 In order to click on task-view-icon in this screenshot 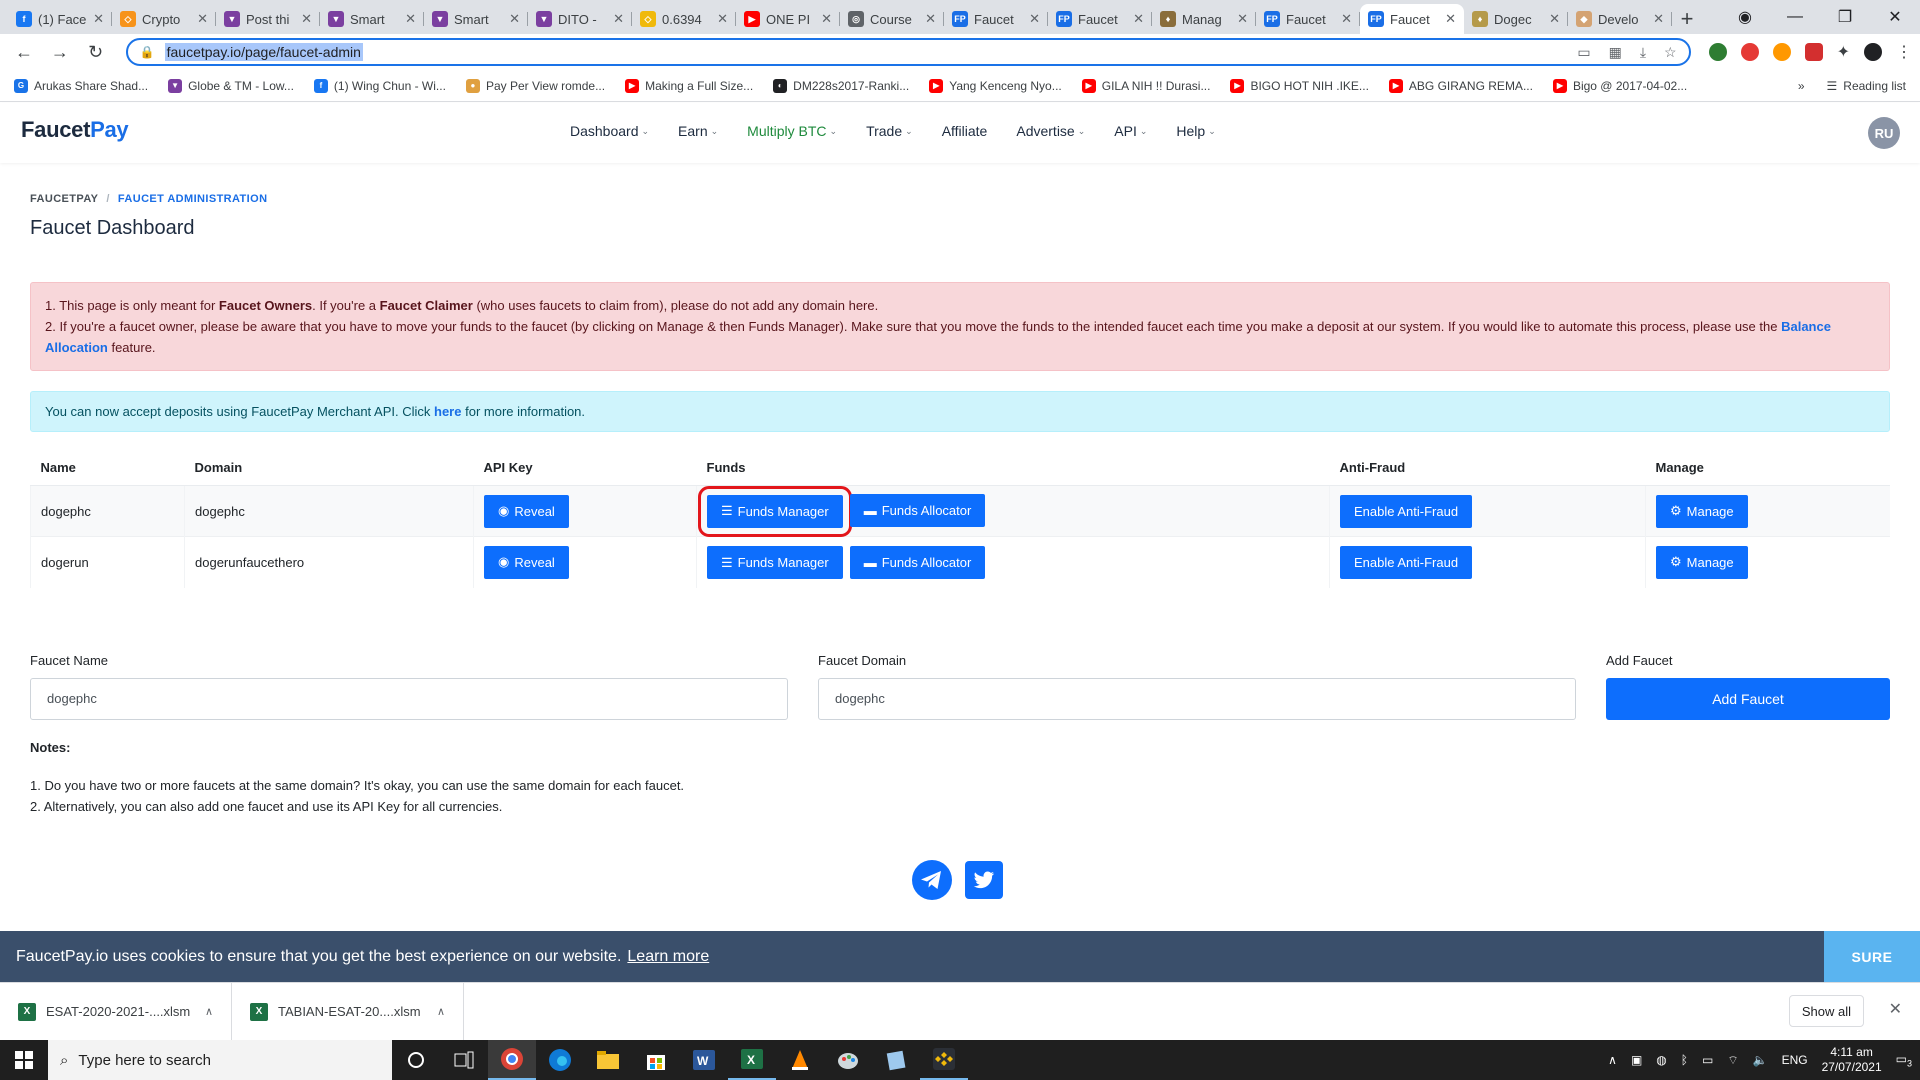, I will do `click(464, 1060)`.